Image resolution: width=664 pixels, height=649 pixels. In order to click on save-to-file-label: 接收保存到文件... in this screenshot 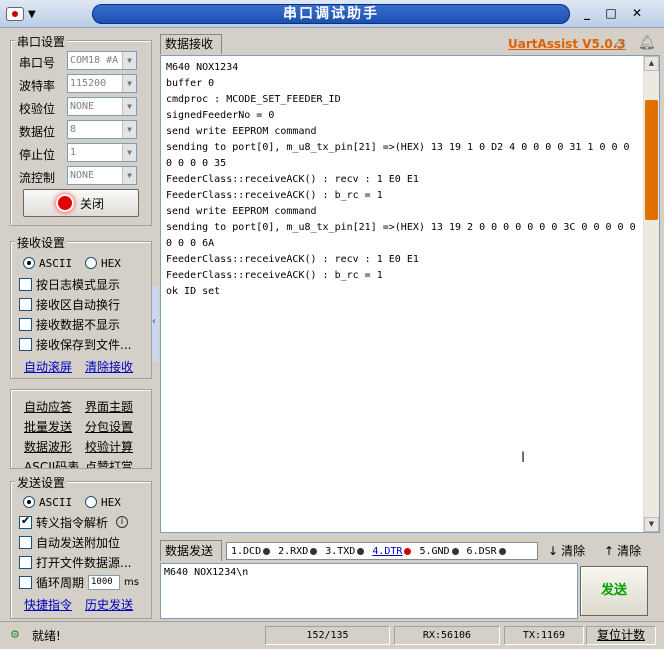, I will do `click(84, 344)`.